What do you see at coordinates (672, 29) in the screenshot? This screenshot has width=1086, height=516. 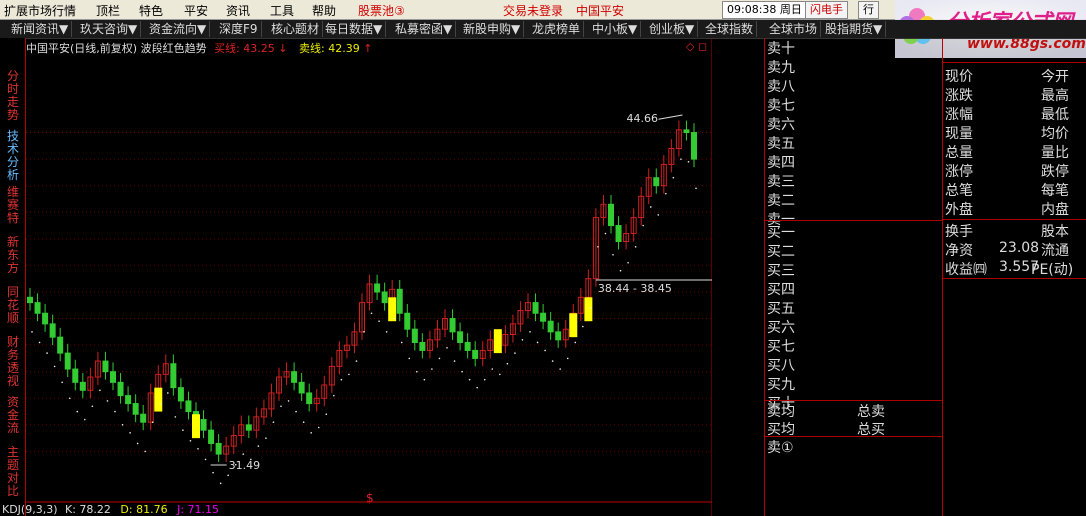 I see `tab-10: 创业板▼` at bounding box center [672, 29].